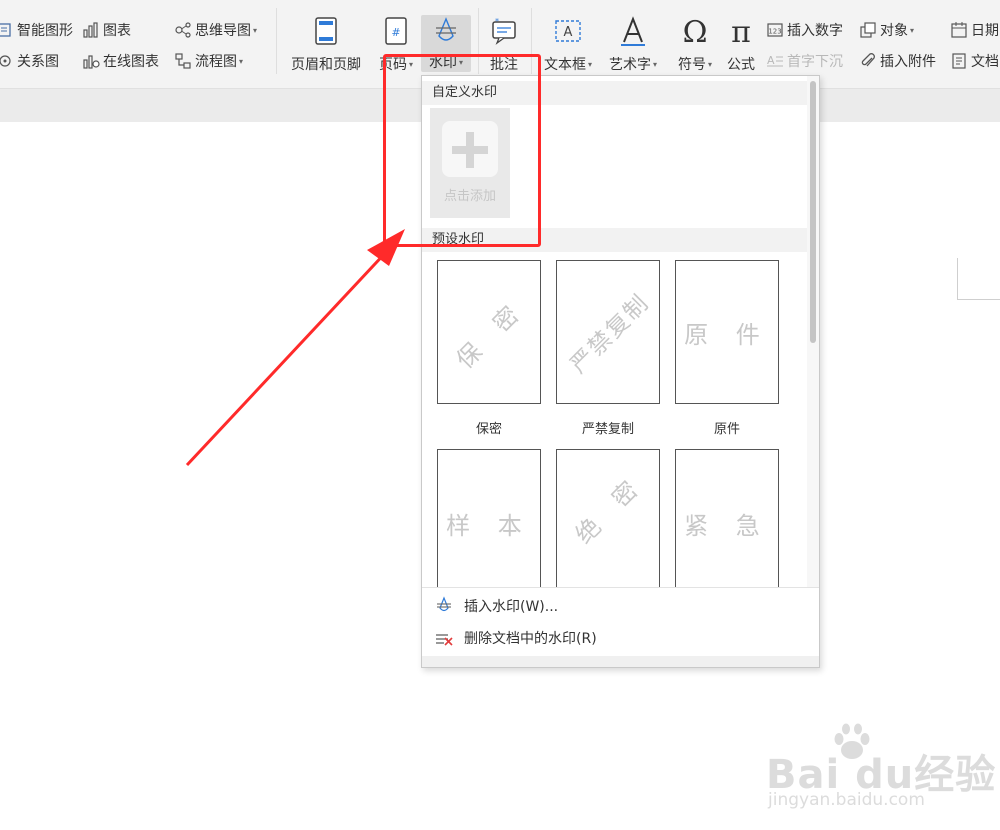 The image size is (1000, 830). I want to click on date-icon, so click(959, 30).